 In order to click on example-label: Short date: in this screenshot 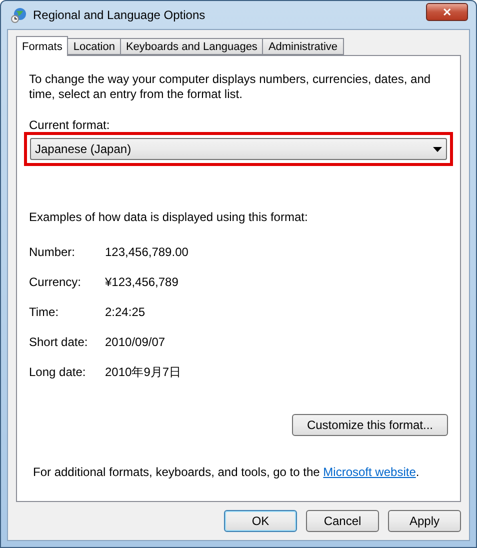, I will do `click(59, 342)`.